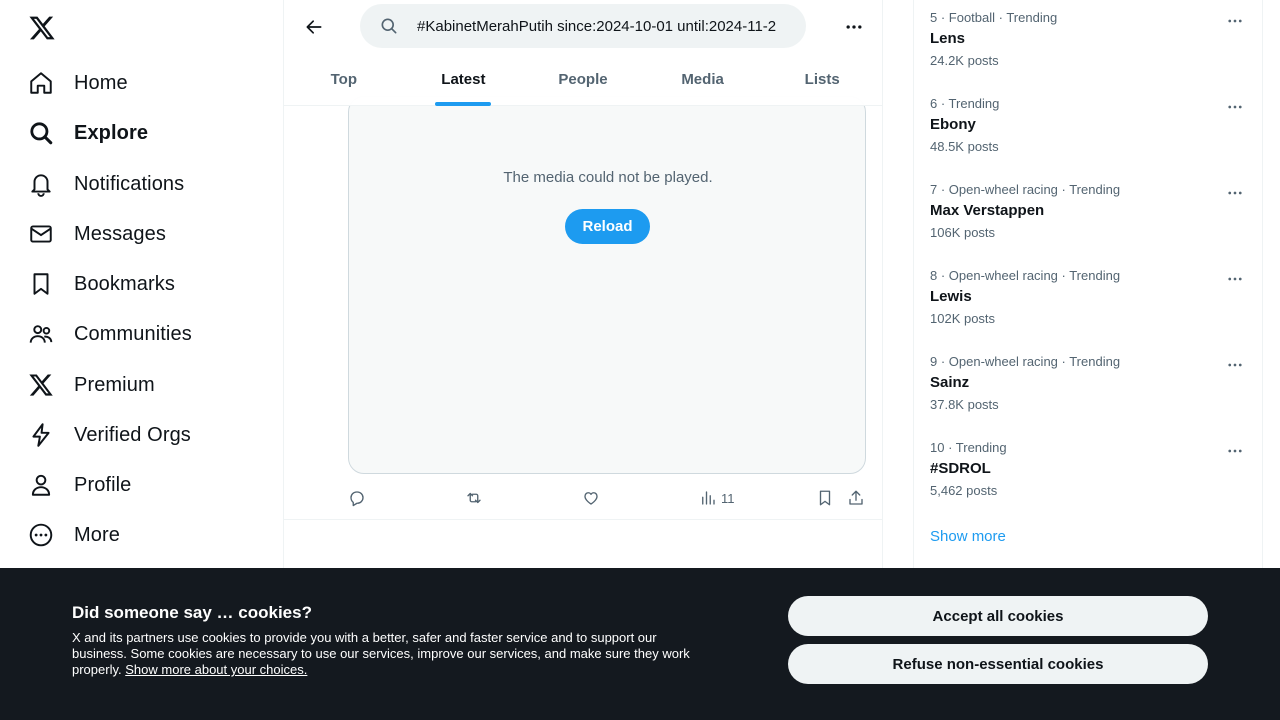  I want to click on nav-verified-orgs: Verified Orgs, so click(109, 435).